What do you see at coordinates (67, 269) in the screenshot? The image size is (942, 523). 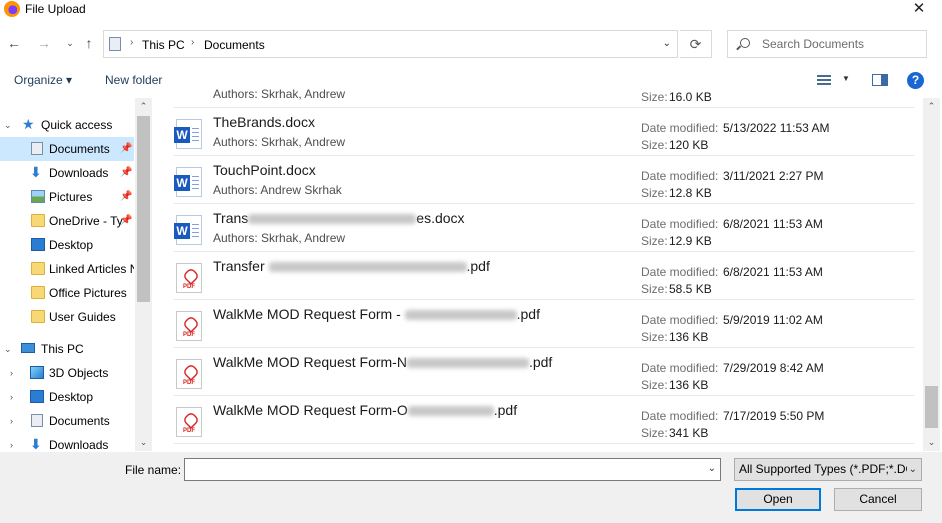 I see `nav-item-linked-articles: Linked Articles N` at bounding box center [67, 269].